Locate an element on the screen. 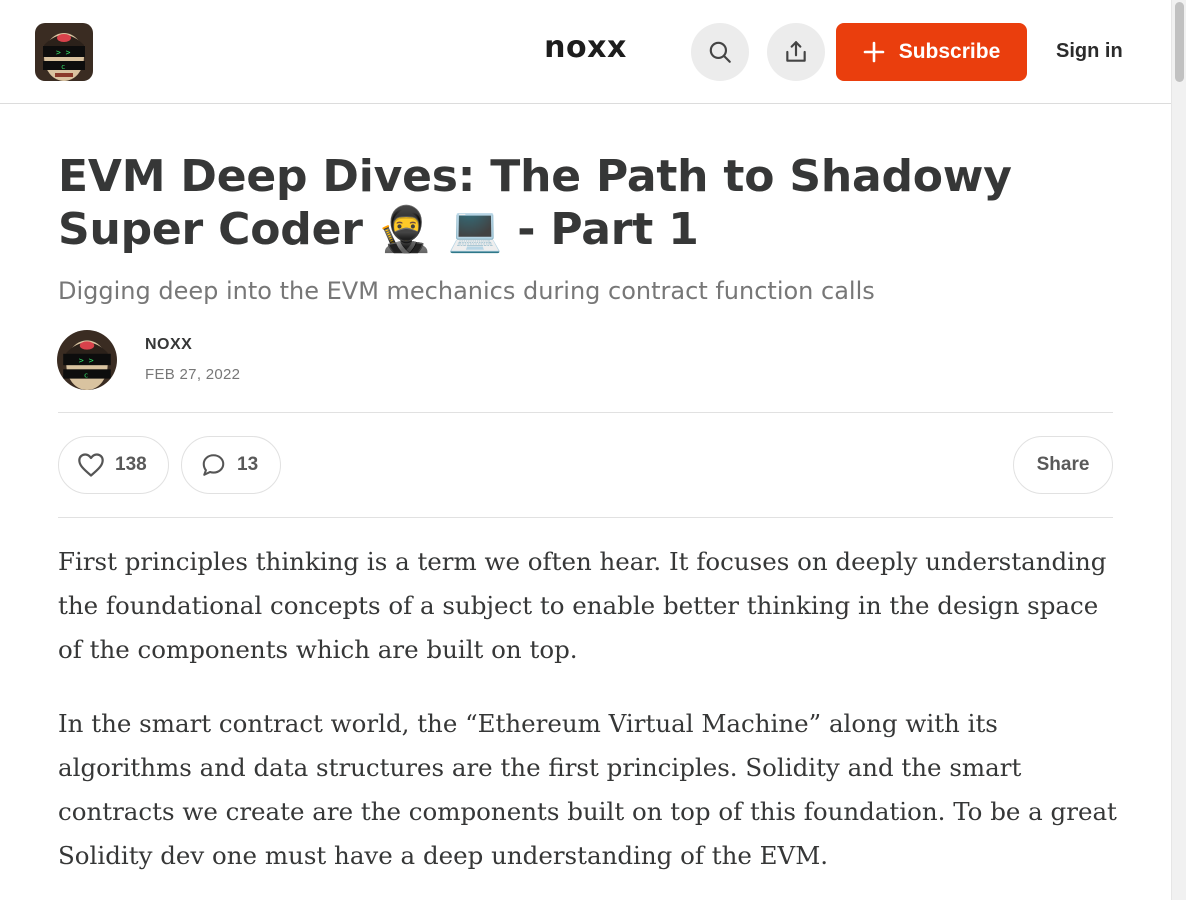 The height and width of the screenshot is (908, 1186). like-count: 138 is located at coordinates (131, 464).